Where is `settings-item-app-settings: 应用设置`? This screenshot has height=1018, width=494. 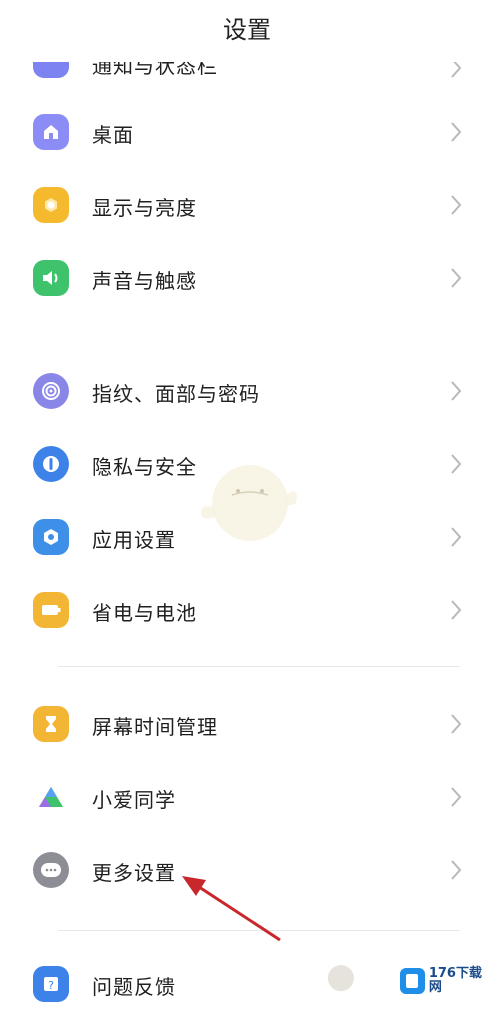
settings-item-app-settings: 应用设置 is located at coordinates (247, 539).